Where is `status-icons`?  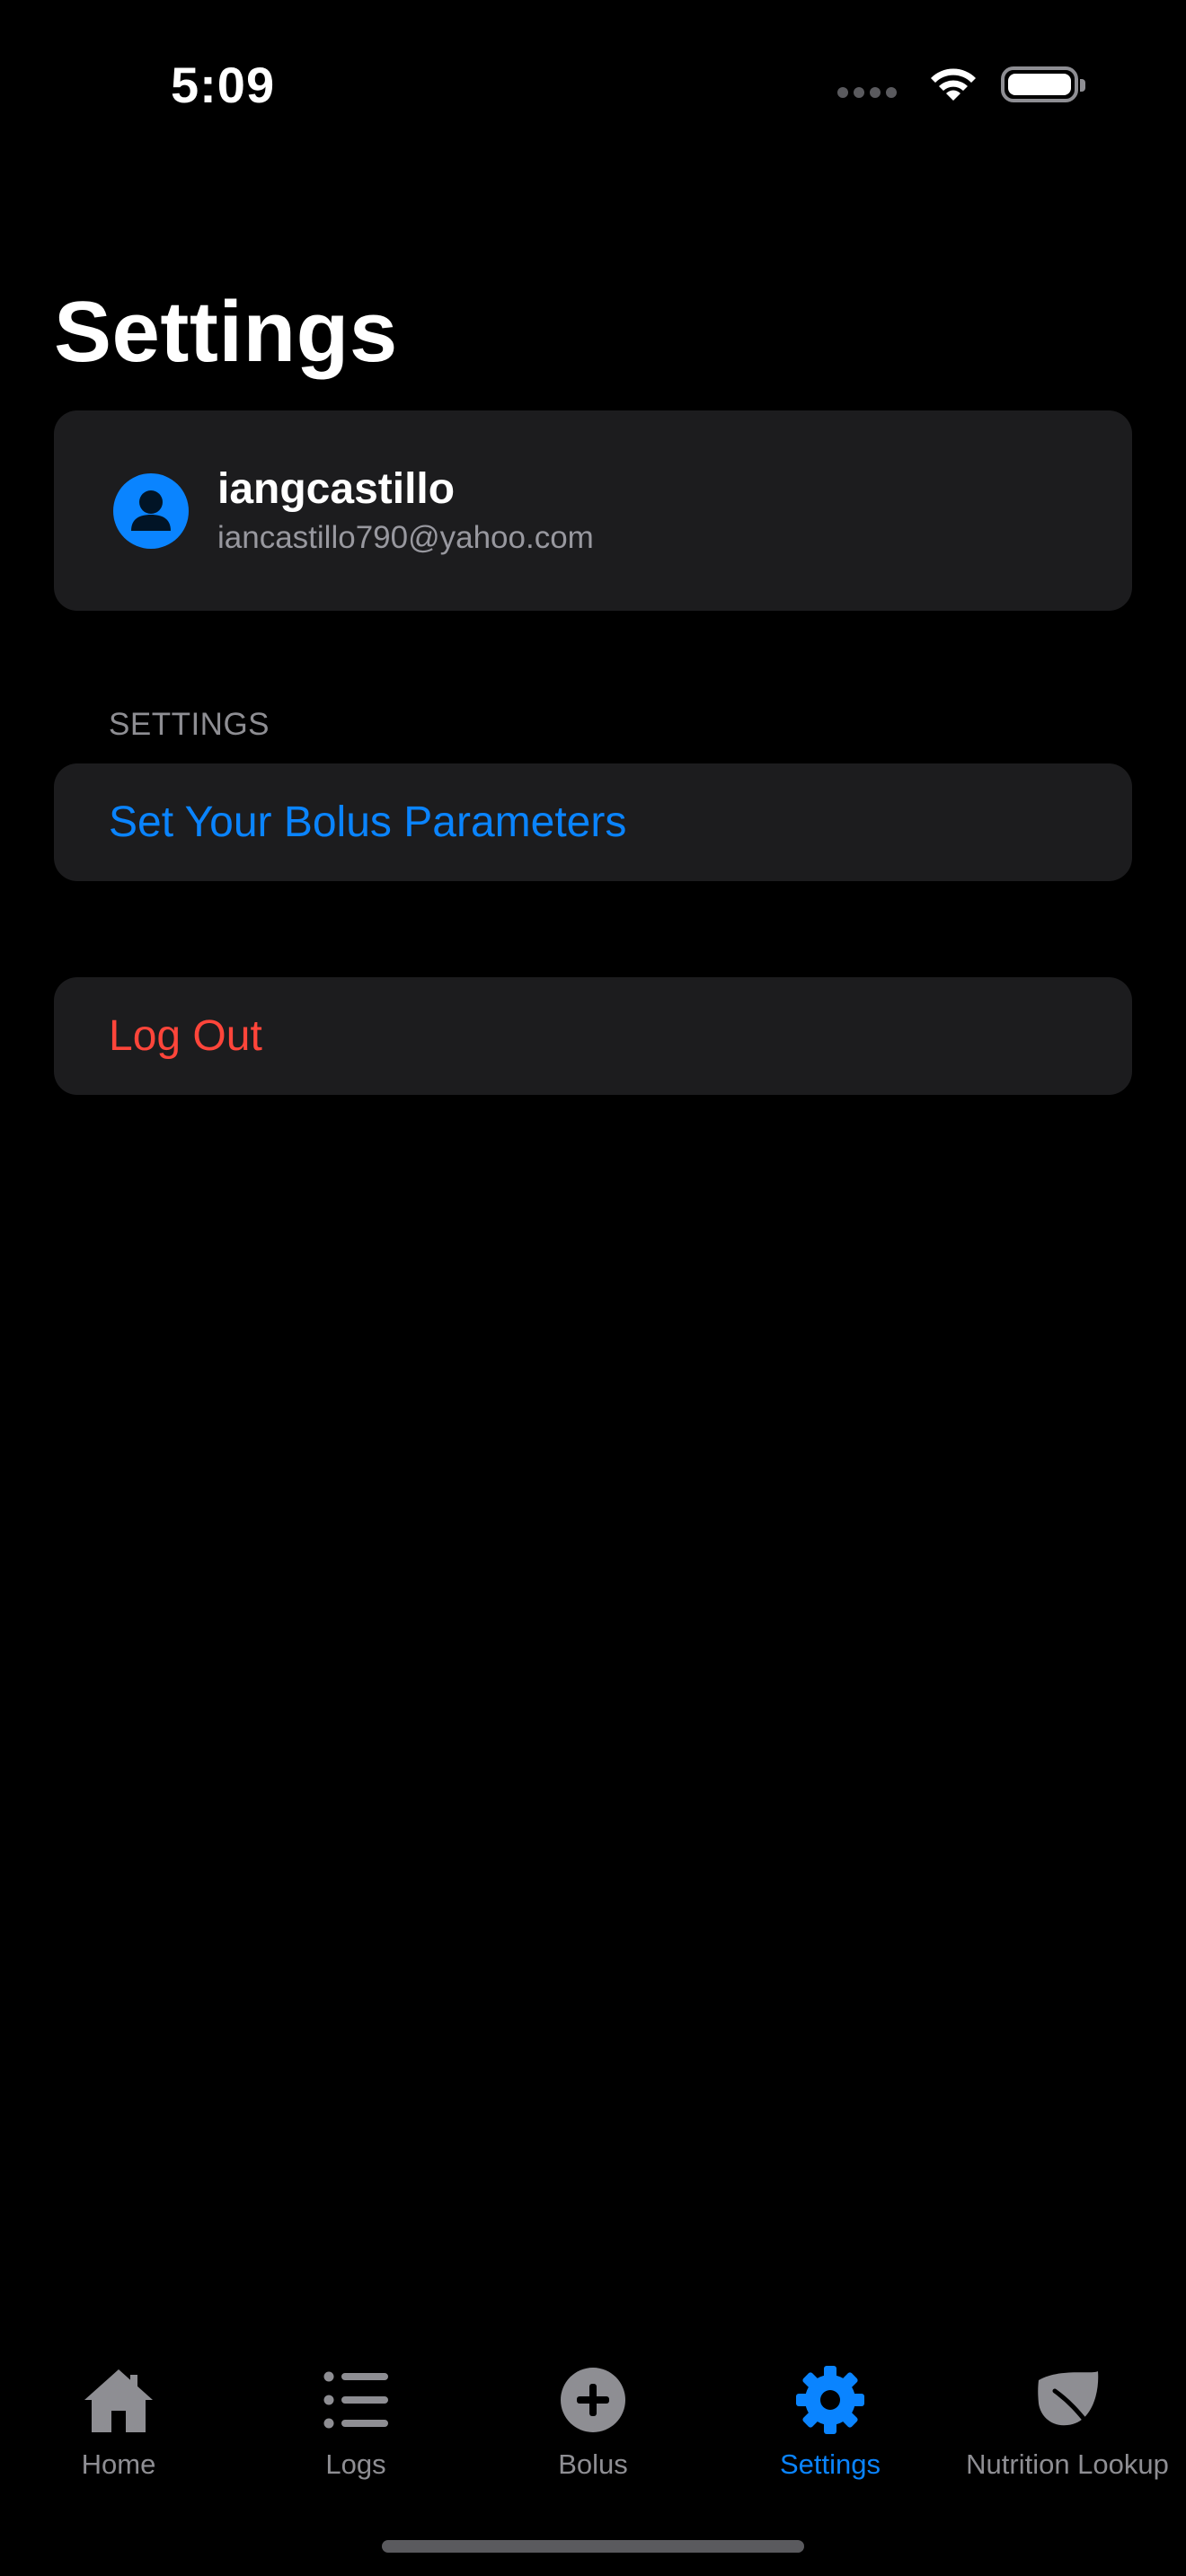 status-icons is located at coordinates (961, 84).